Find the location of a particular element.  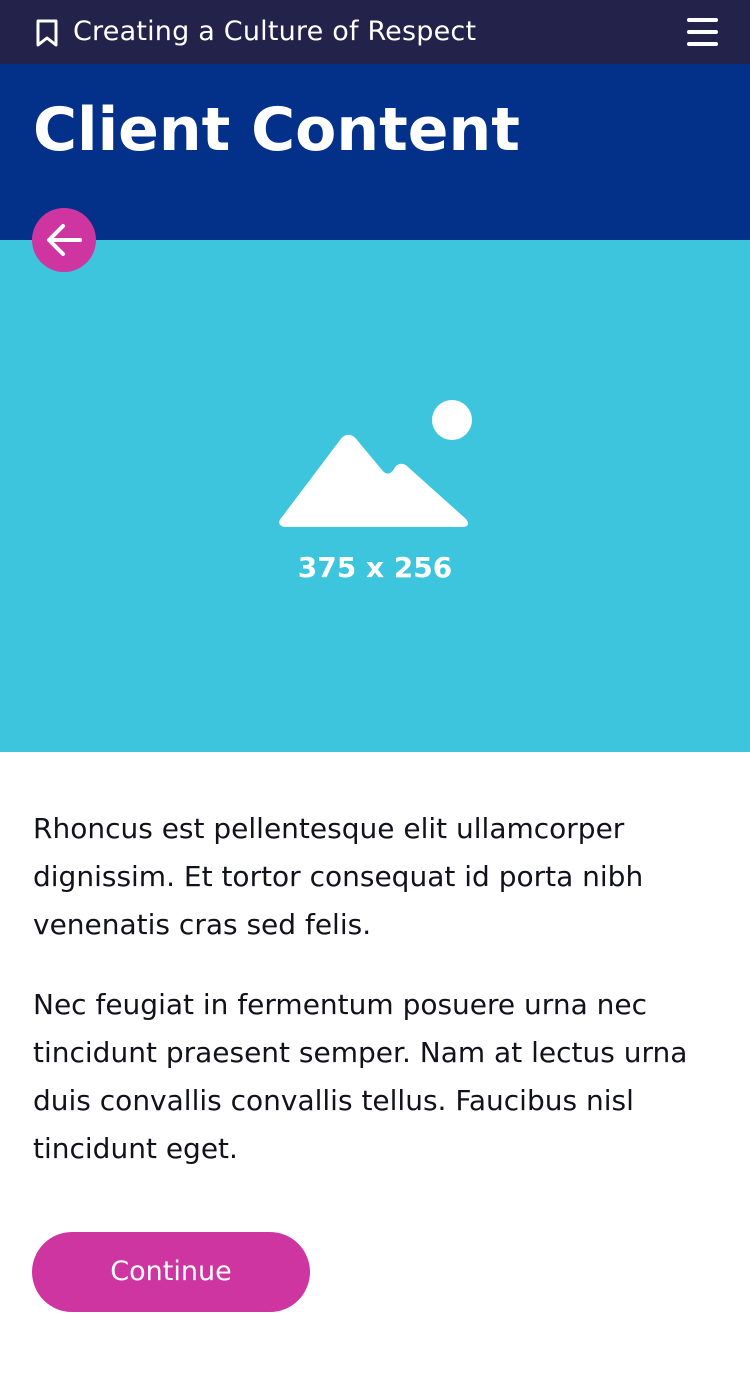

image-dimensions-label: 375 x 256 is located at coordinates (375, 567).